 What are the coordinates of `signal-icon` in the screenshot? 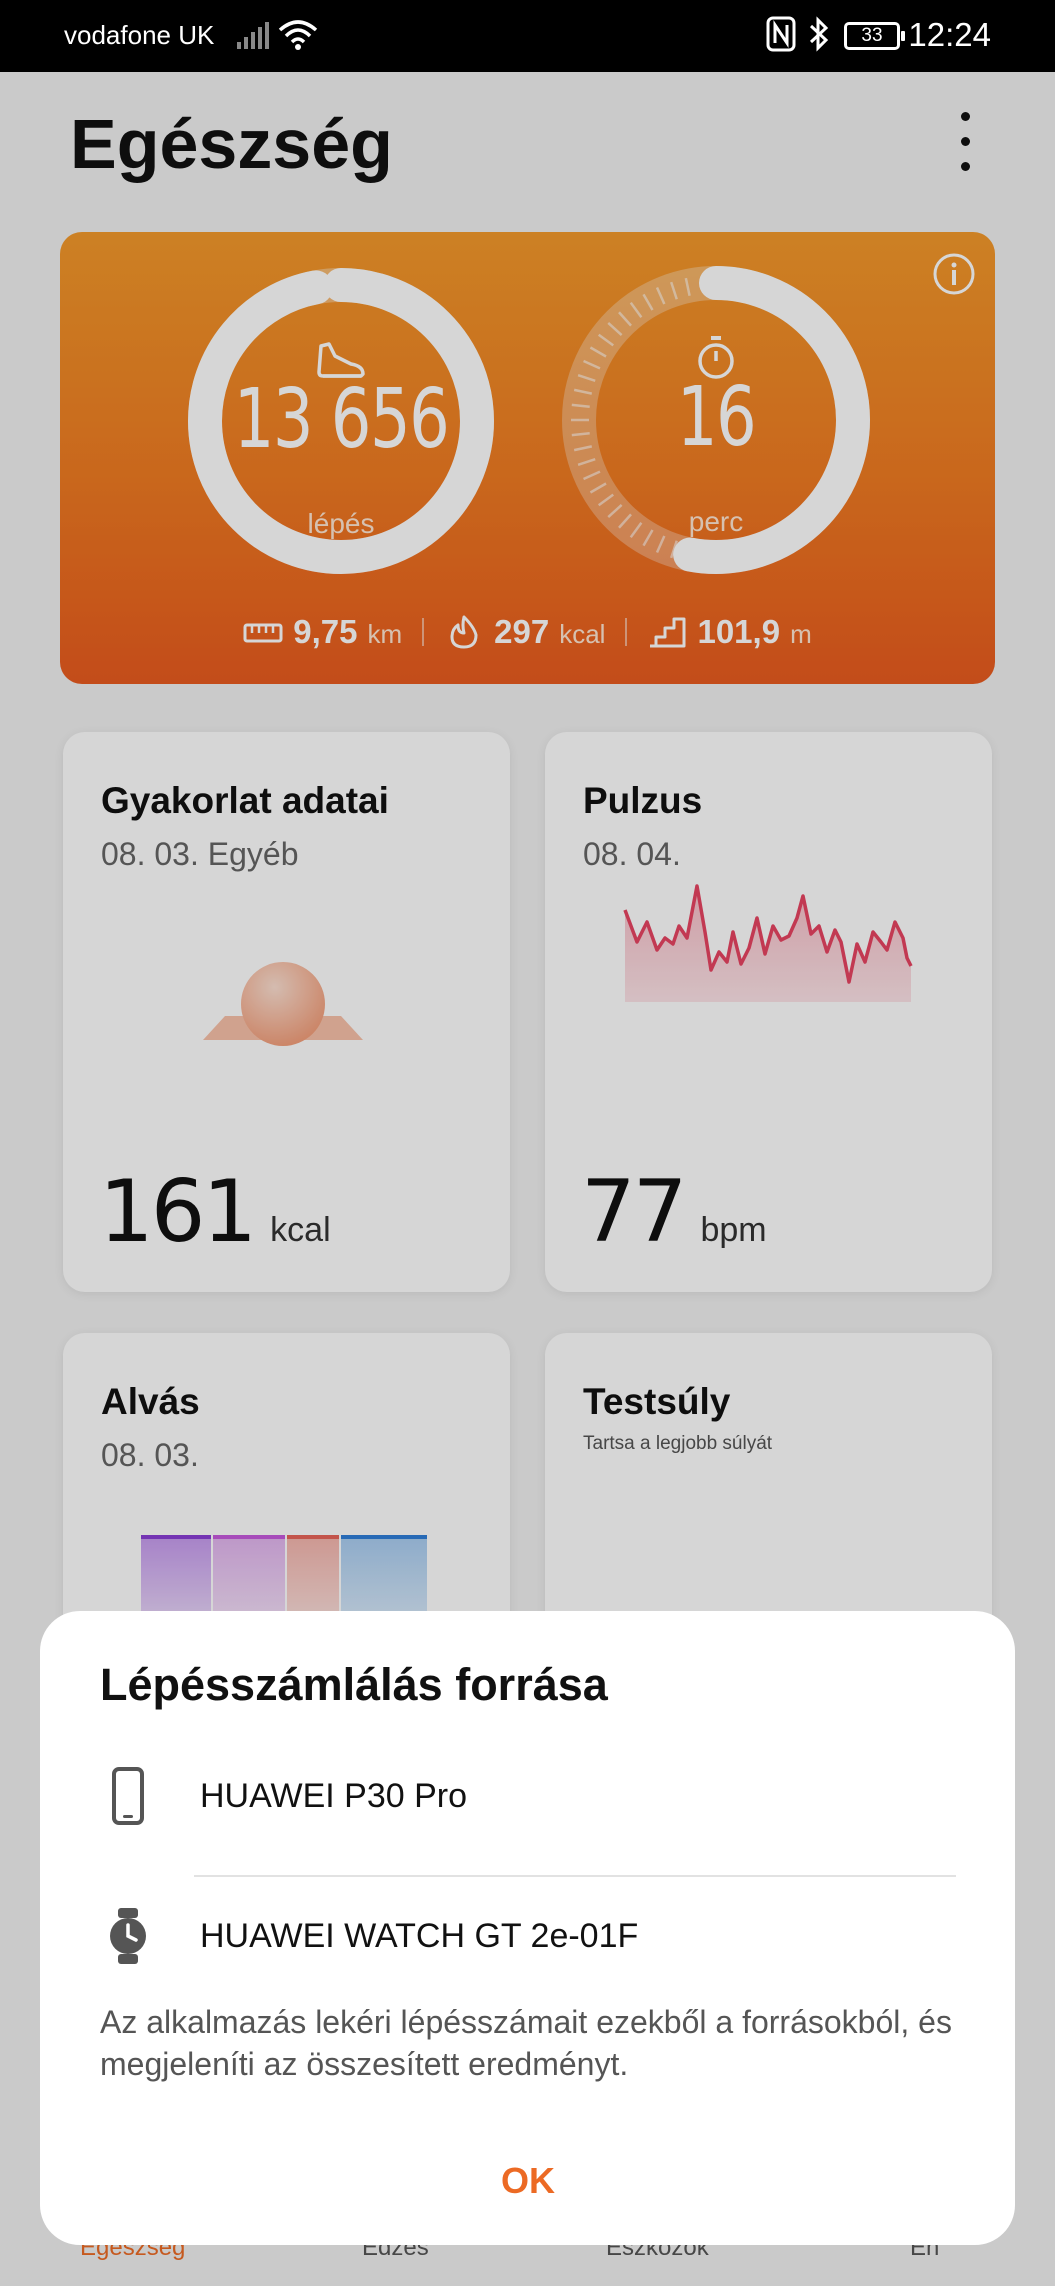 It's located at (253, 35).